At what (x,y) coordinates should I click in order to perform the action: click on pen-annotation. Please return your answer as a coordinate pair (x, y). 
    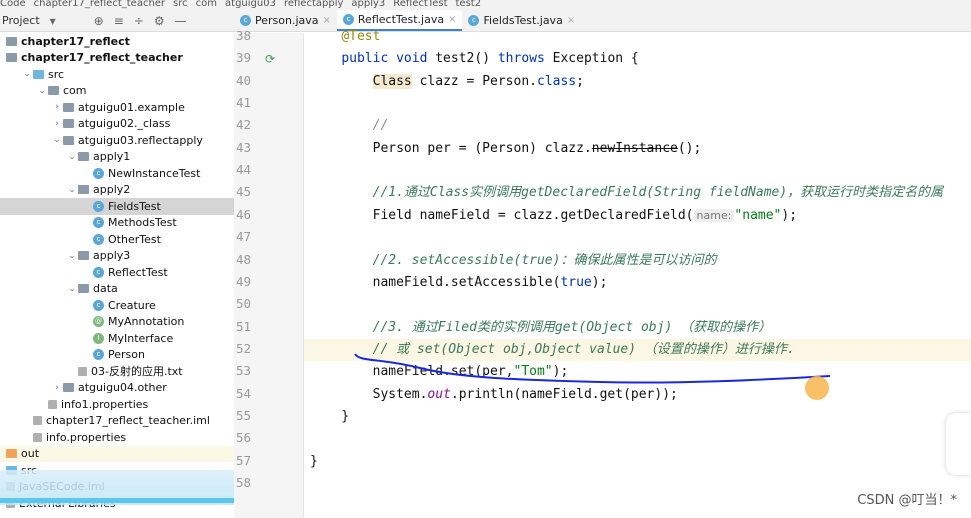
    Looking at the image, I should click on (592, 368).